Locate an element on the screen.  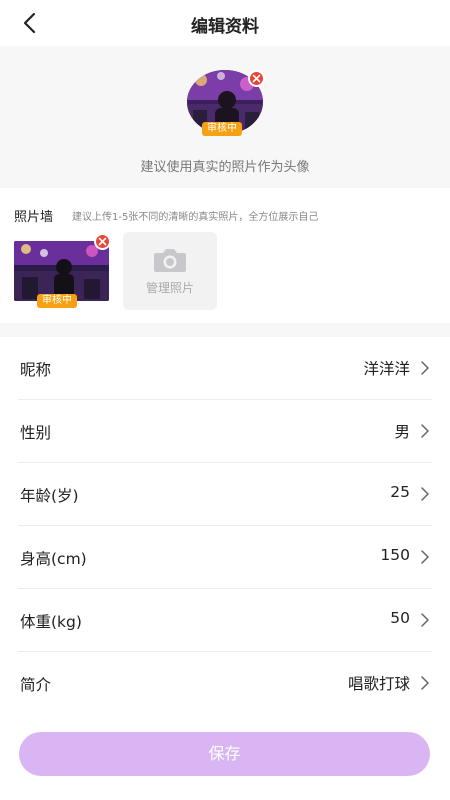
manage-photos-button: 管理照片 is located at coordinates (170, 271).